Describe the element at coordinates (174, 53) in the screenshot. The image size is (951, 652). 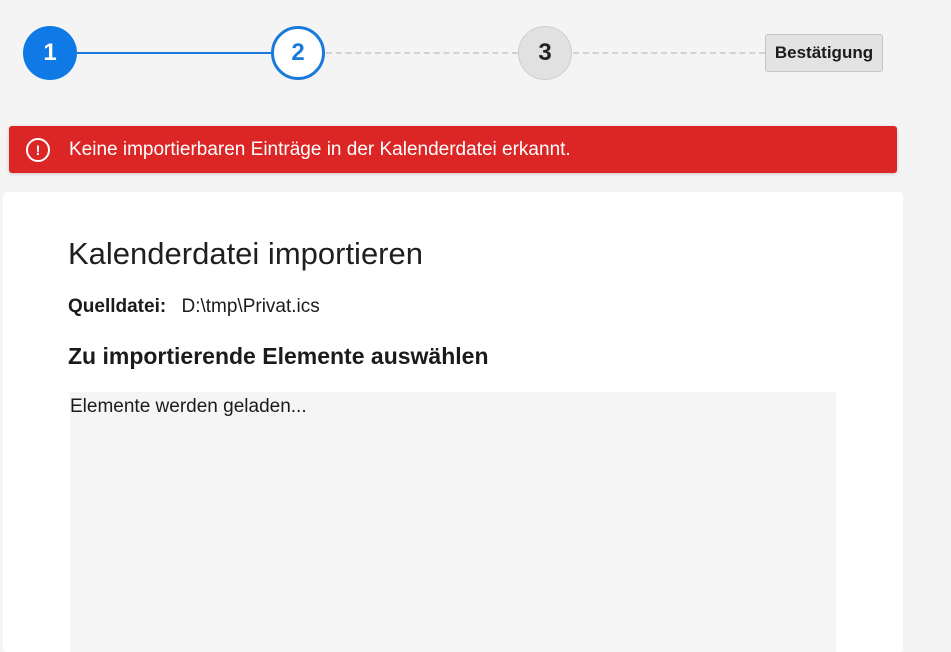
I see `step-connector-completed` at that location.